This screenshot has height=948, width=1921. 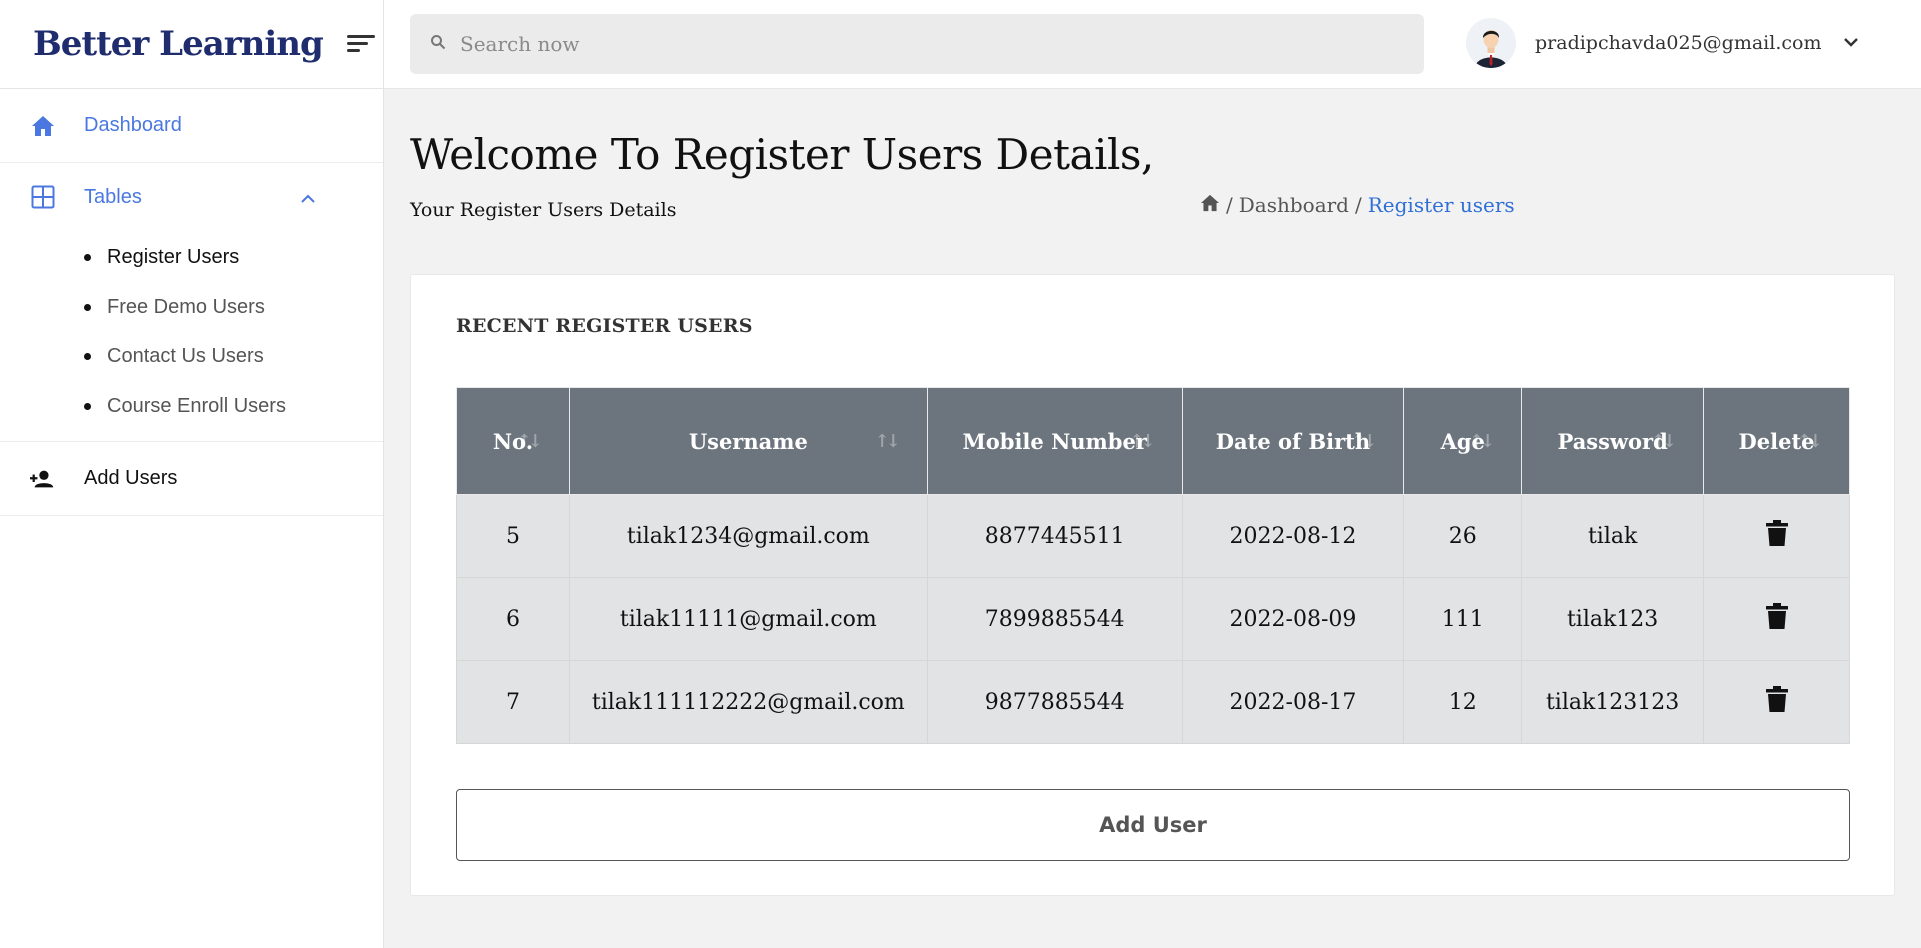 I want to click on cell-no: 7, so click(x=513, y=702).